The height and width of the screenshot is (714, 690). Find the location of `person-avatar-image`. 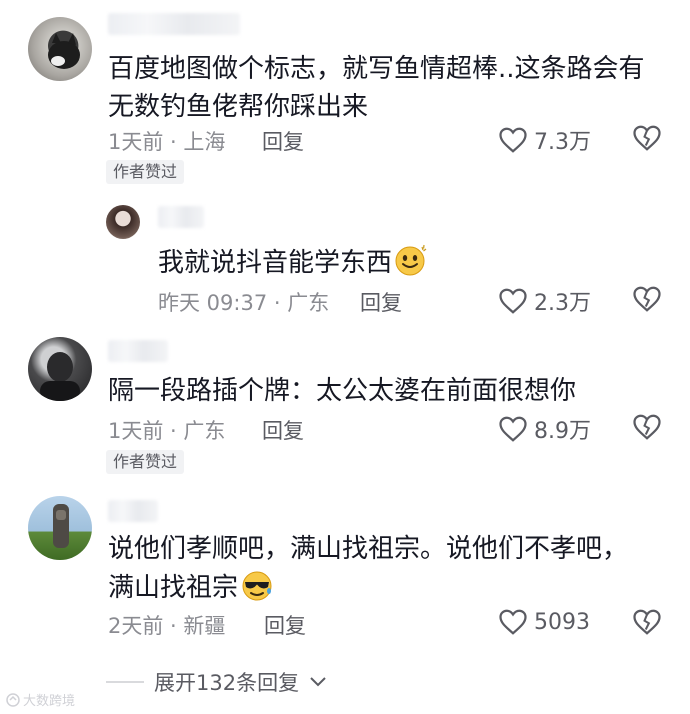

person-avatar-image is located at coordinates (60, 376).